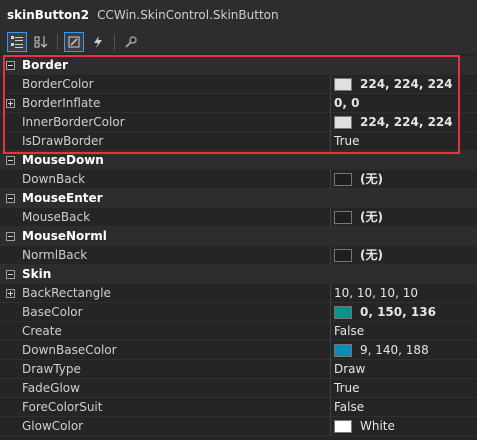 Image resolution: width=477 pixels, height=440 pixels. I want to click on property-value: Draw, so click(349, 369).